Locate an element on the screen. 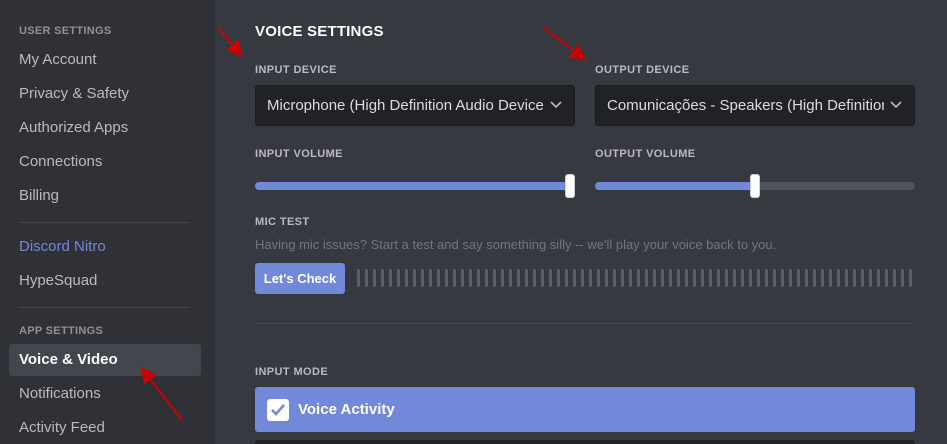 Image resolution: width=947 pixels, height=444 pixels. sidebar-item-privacy-safety: Privacy & Safety is located at coordinates (105, 94).